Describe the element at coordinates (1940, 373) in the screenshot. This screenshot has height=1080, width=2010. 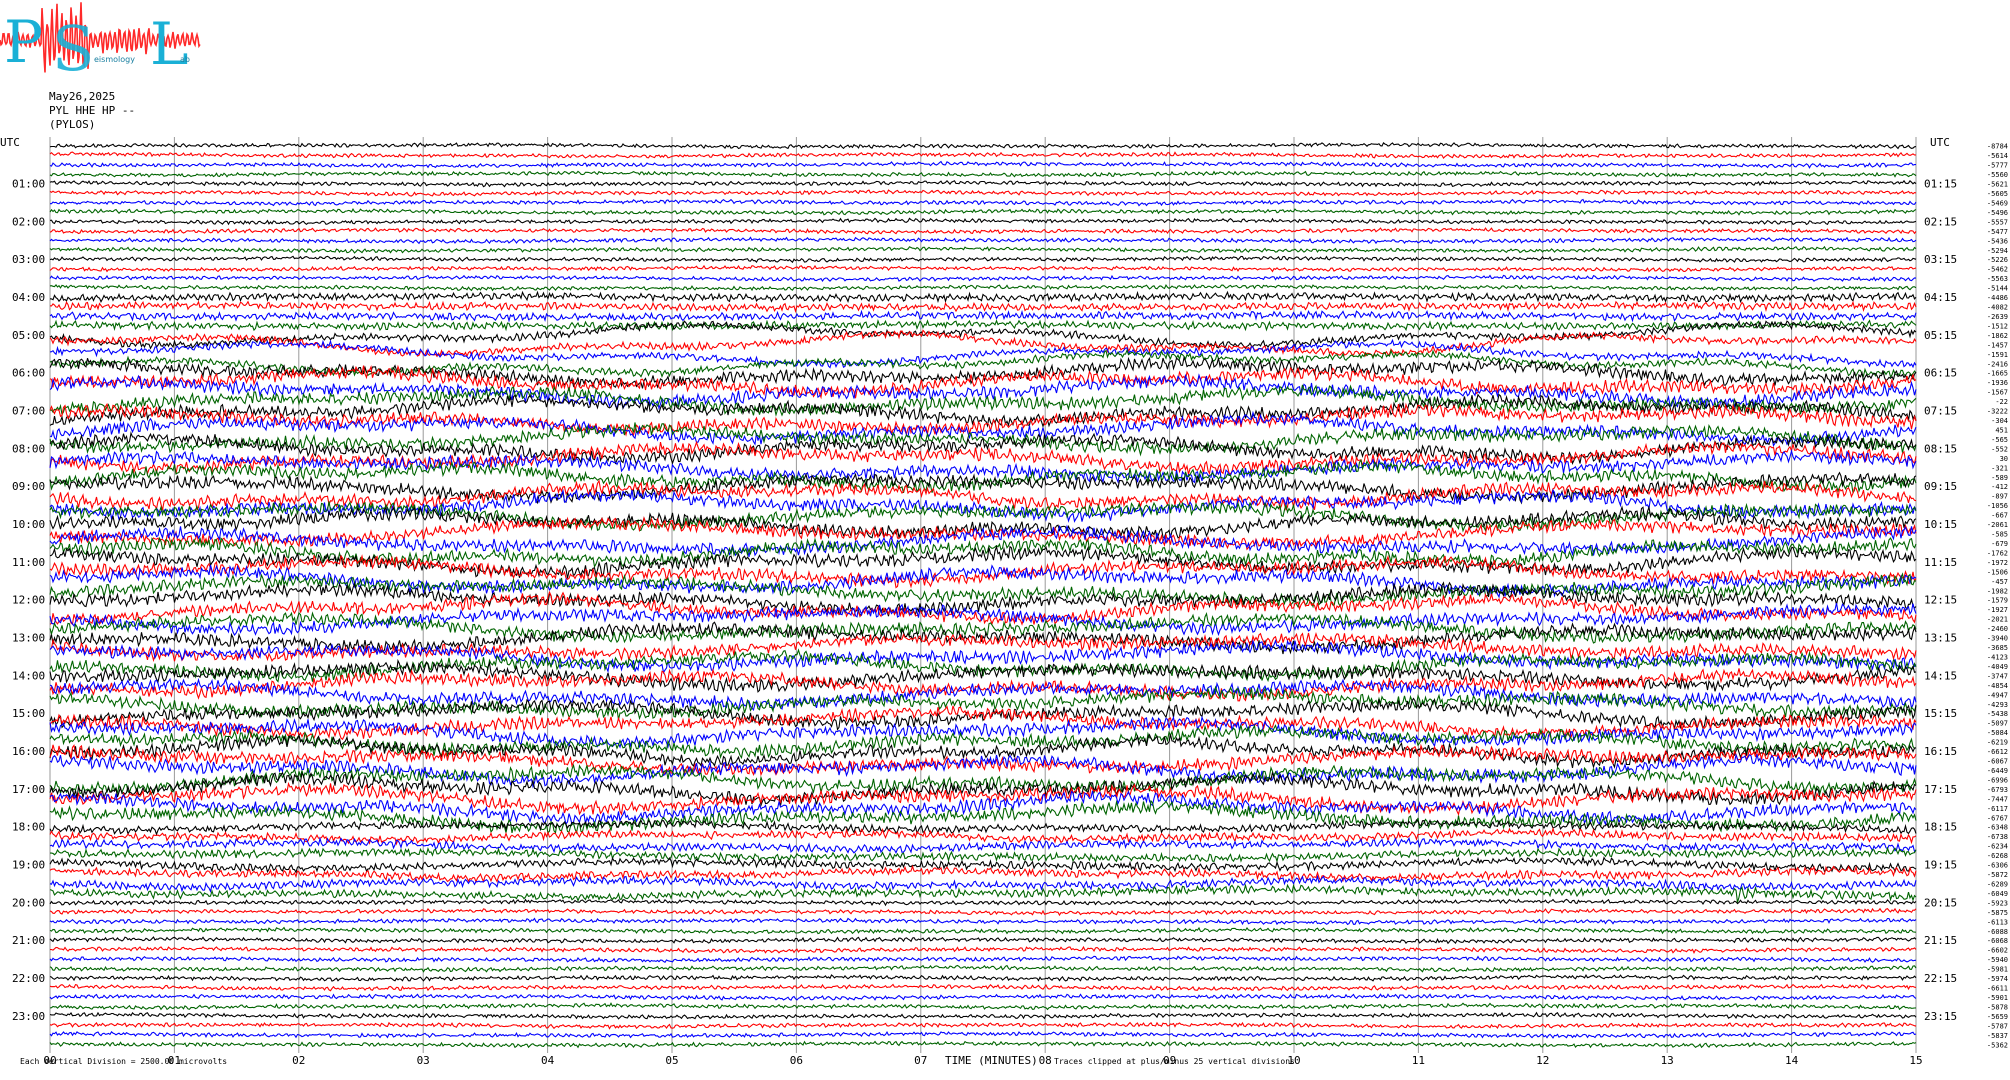
I see `right-hour-label: 06:15` at that location.